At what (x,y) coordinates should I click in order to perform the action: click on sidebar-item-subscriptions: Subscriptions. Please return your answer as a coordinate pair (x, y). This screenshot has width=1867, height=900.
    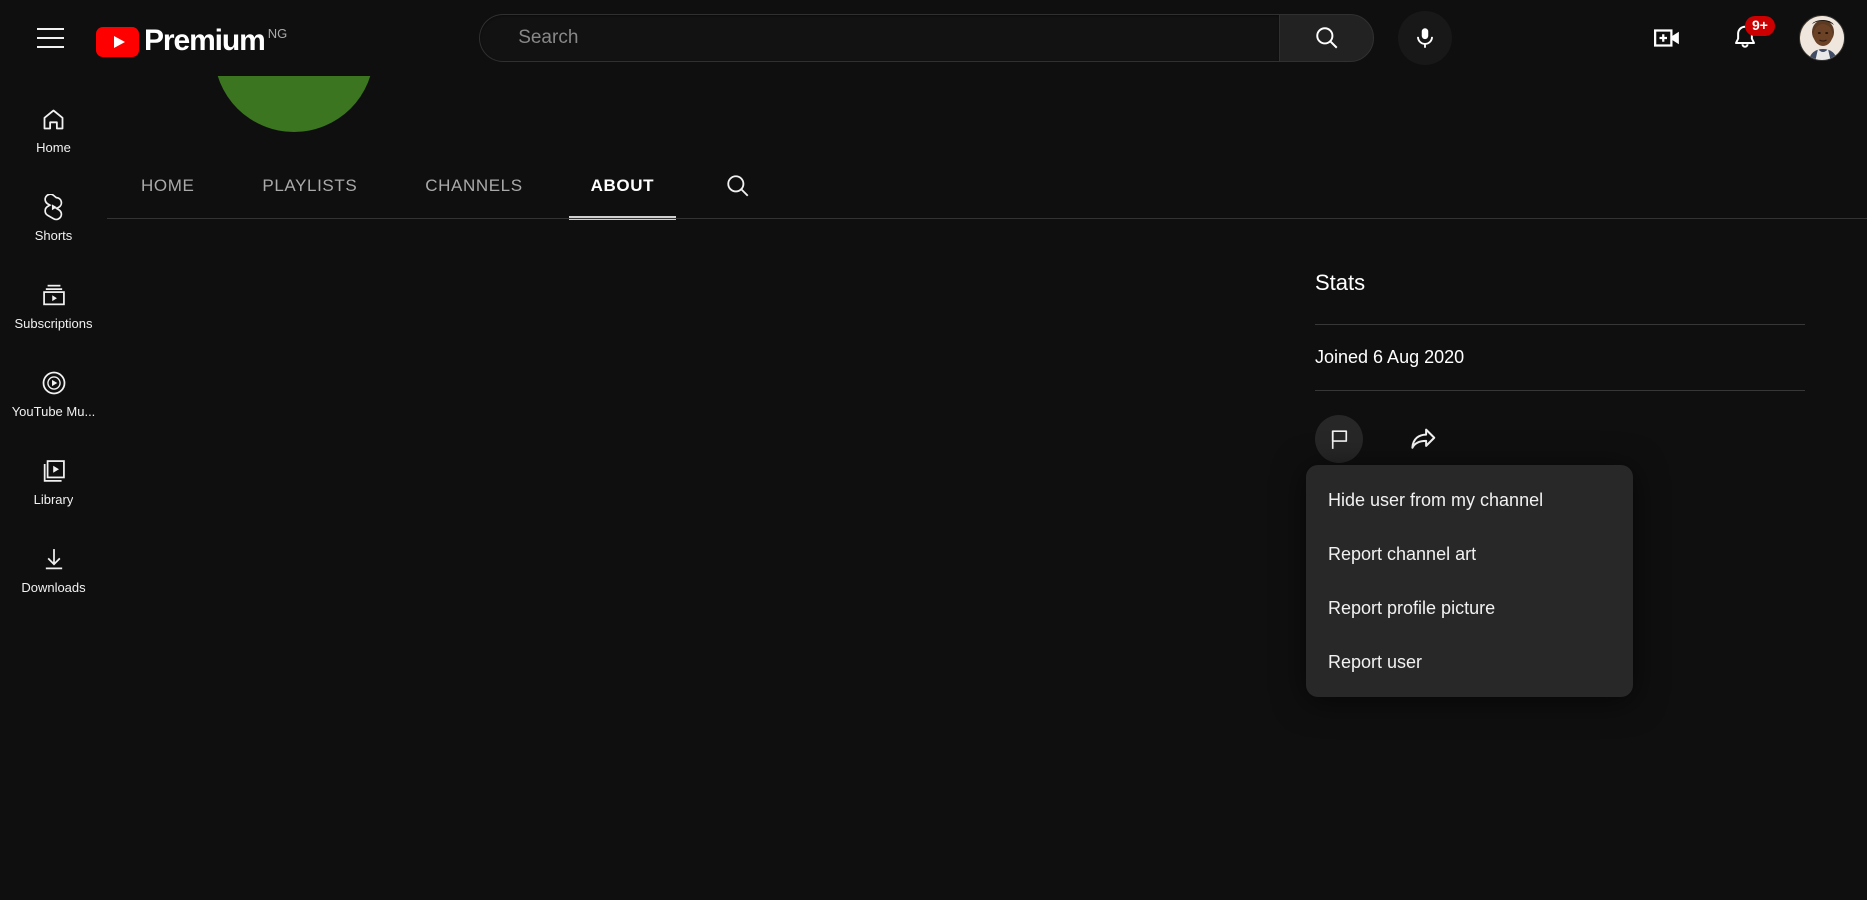
    Looking at the image, I should click on (53, 306).